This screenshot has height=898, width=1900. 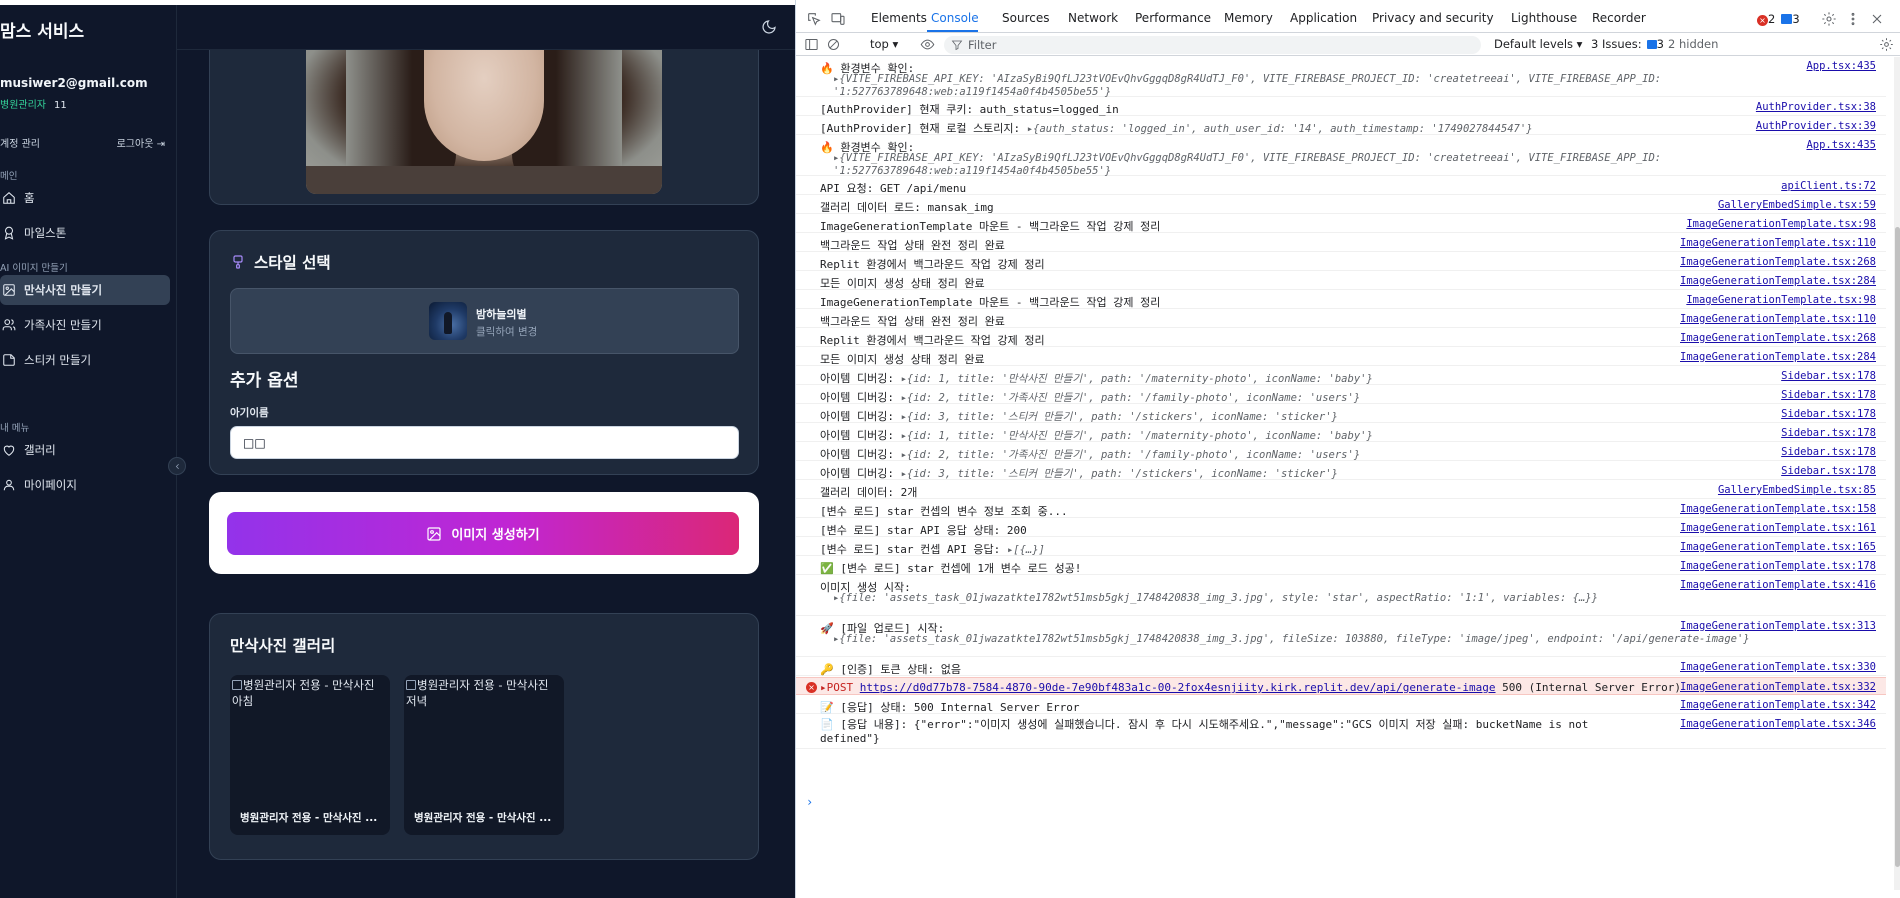 I want to click on tab-sources: Sources, so click(x=1025, y=18).